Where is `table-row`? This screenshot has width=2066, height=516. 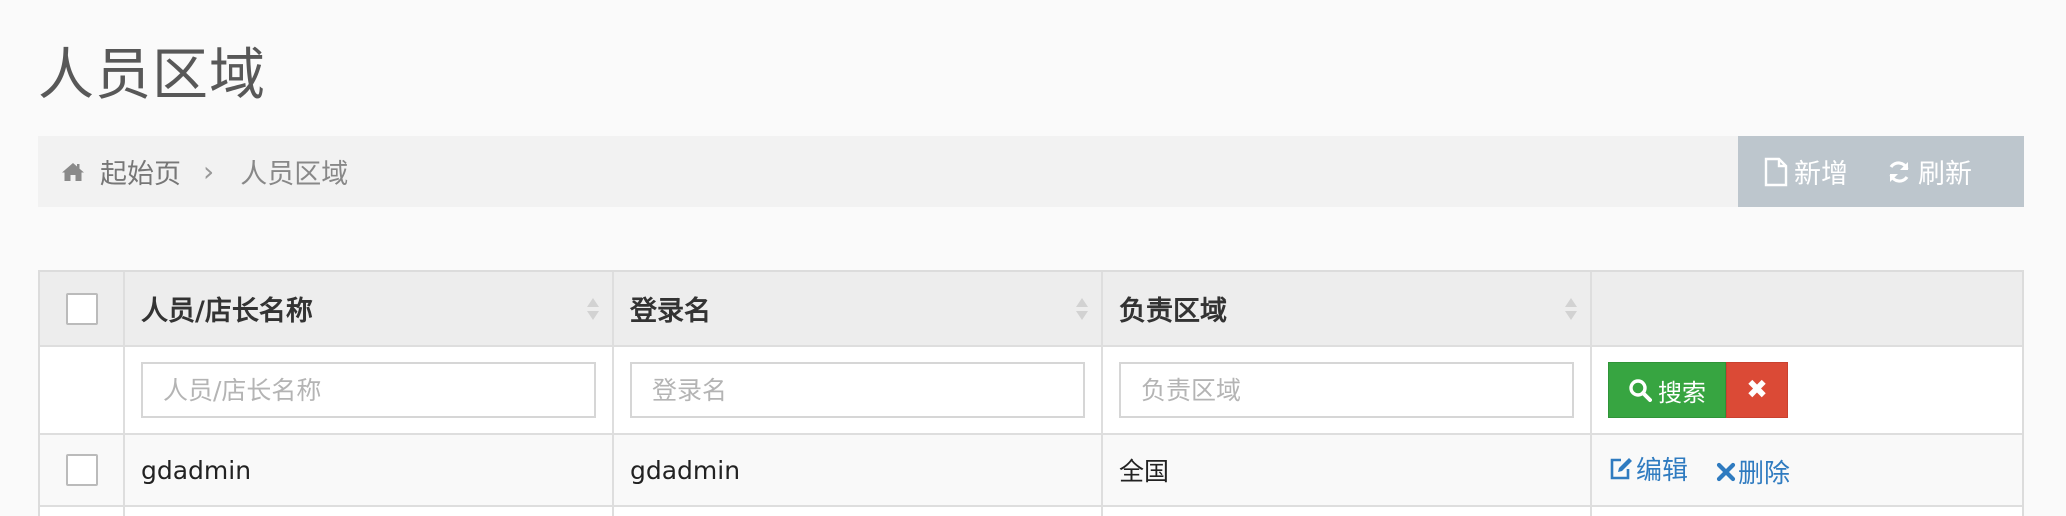
table-row is located at coordinates (1031, 510).